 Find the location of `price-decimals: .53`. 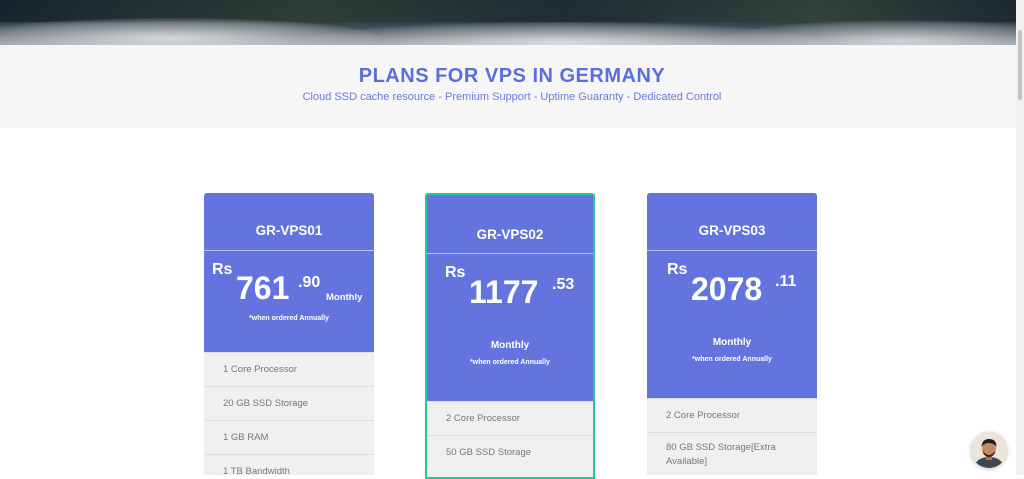

price-decimals: .53 is located at coordinates (563, 284).